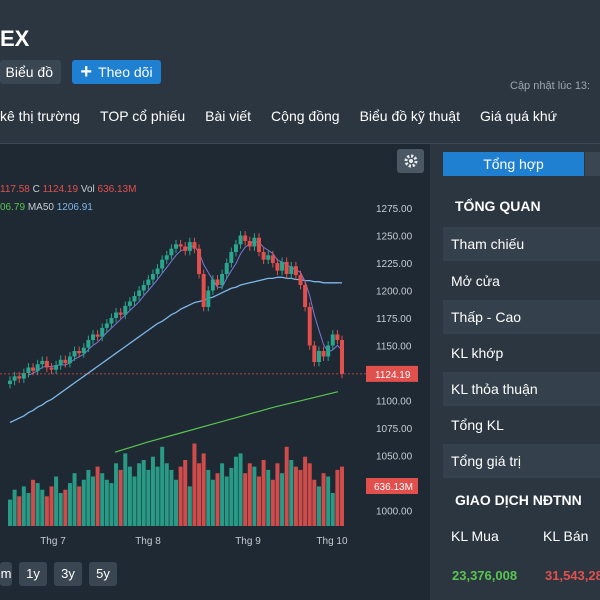 The width and height of the screenshot is (600, 600). Describe the element at coordinates (394, 402) in the screenshot. I see `price-tick-label: 1100.00` at that location.